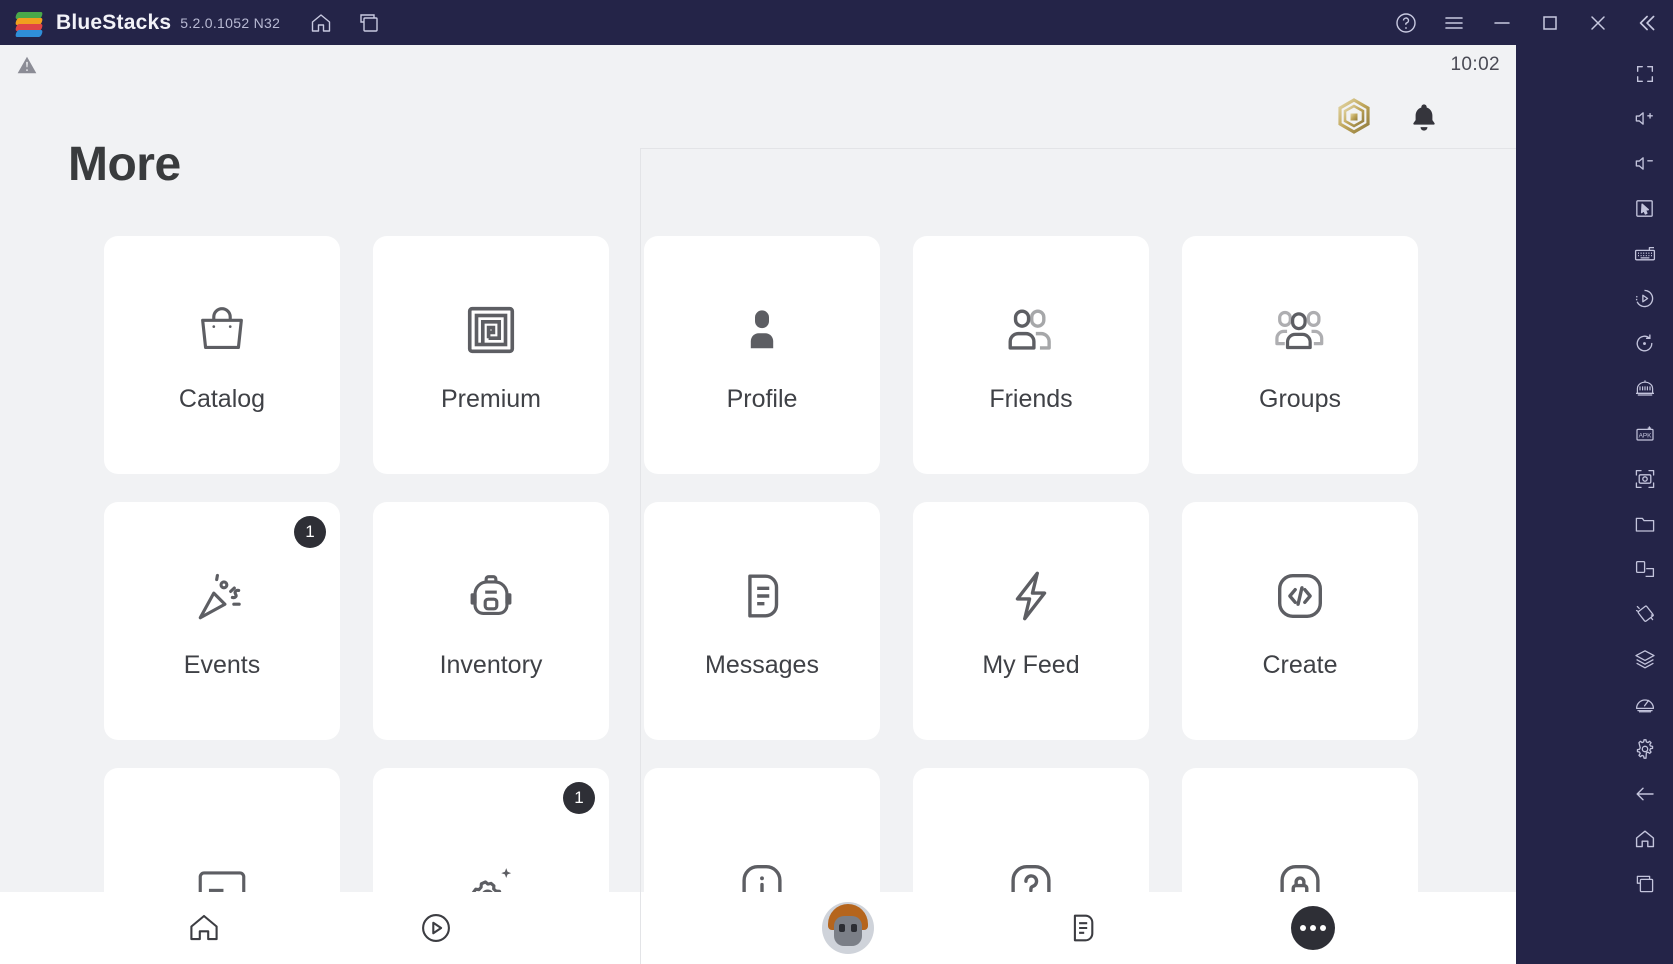 This screenshot has width=1673, height=964. What do you see at coordinates (369, 23) in the screenshot?
I see `titlebar-multi-instance-icon` at bounding box center [369, 23].